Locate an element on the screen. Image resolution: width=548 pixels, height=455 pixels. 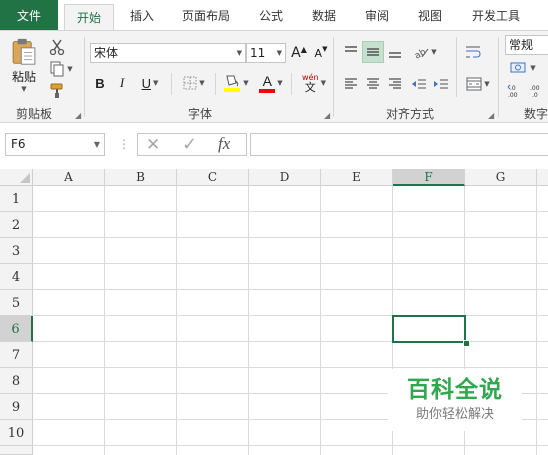
merge-center-button: ▼ is located at coordinates (478, 84).